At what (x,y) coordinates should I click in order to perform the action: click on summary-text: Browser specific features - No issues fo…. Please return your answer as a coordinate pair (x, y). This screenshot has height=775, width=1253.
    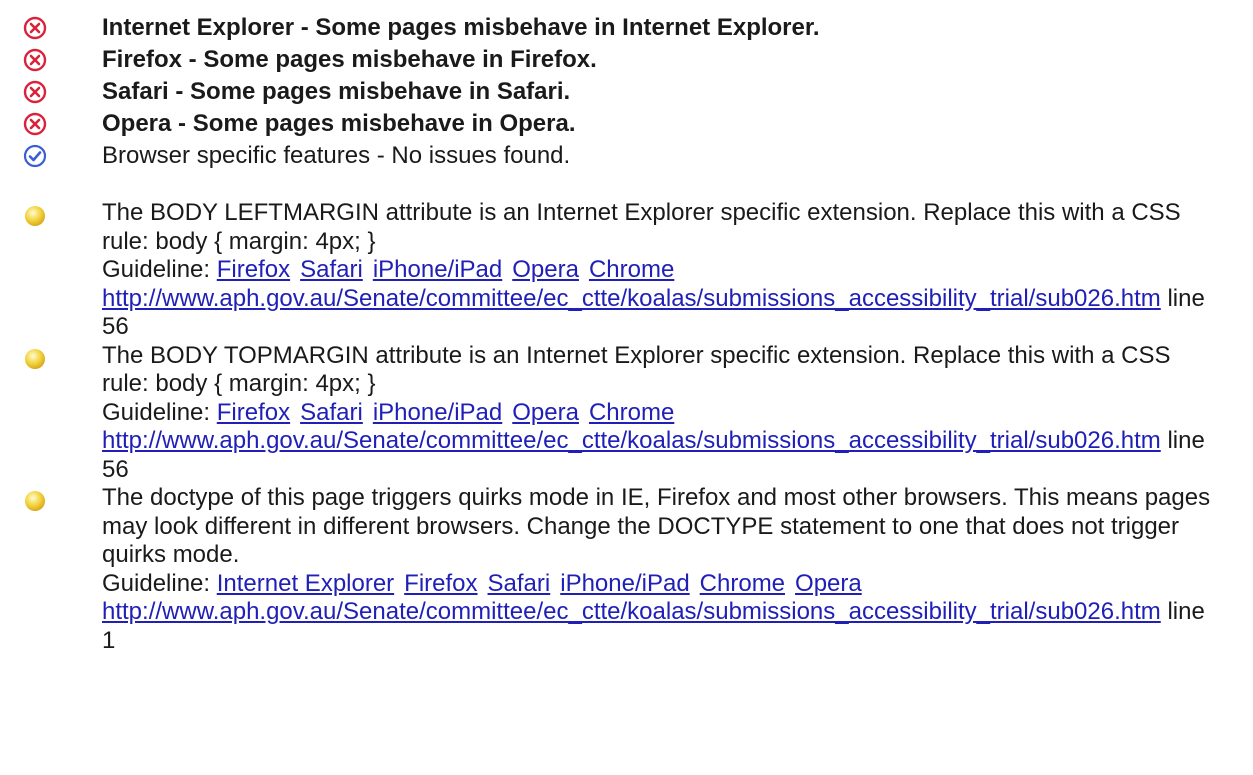
    Looking at the image, I should click on (336, 155).